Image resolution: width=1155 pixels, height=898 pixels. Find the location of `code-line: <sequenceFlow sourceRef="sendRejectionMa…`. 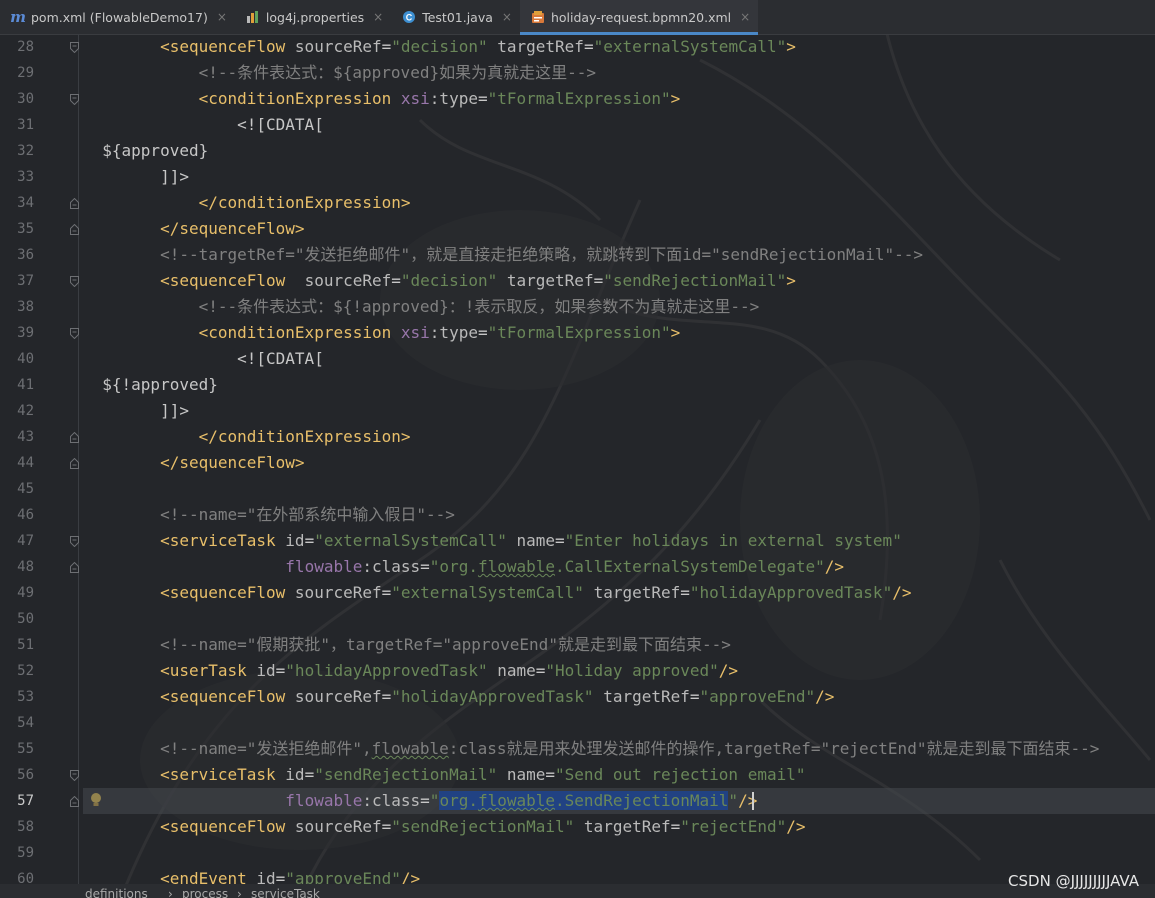

code-line: <sequenceFlow sourceRef="sendRejectionMa… is located at coordinates (619, 827).